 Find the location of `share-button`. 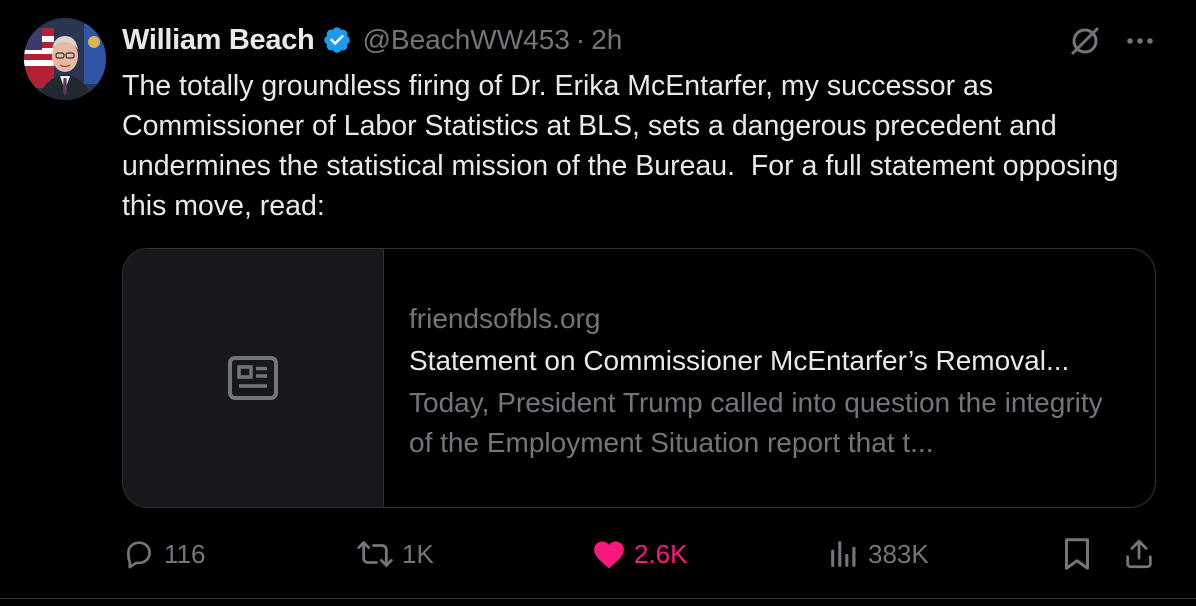

share-button is located at coordinates (1139, 554).